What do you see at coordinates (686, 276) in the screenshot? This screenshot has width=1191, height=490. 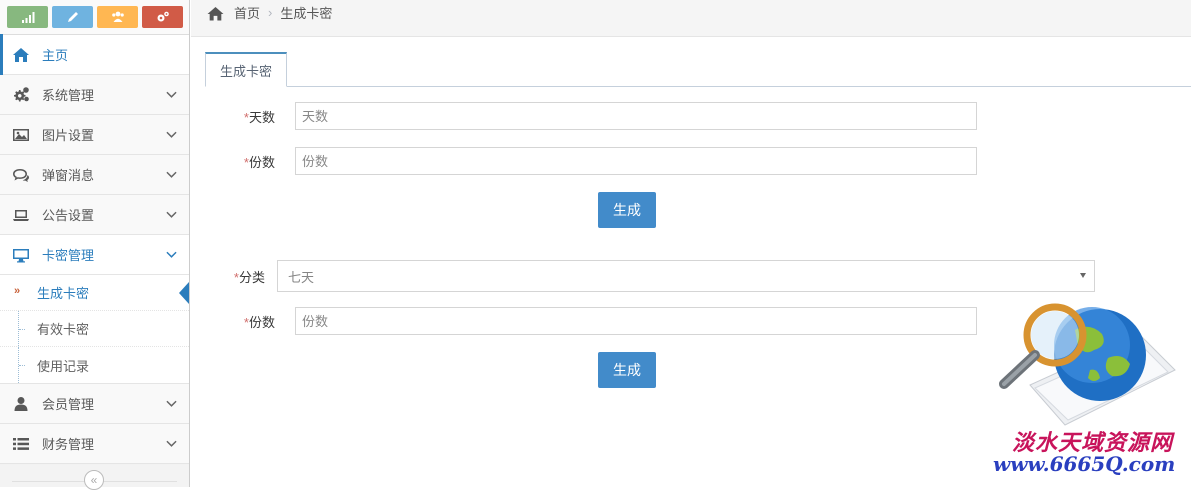 I see `category-select: 七天` at bounding box center [686, 276].